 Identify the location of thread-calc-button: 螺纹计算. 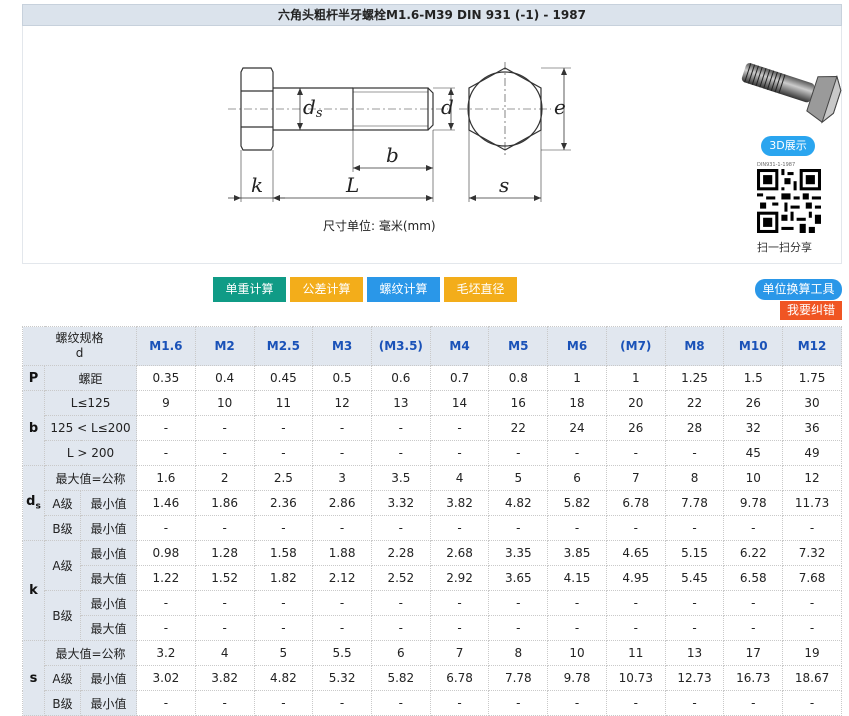
(403, 289).